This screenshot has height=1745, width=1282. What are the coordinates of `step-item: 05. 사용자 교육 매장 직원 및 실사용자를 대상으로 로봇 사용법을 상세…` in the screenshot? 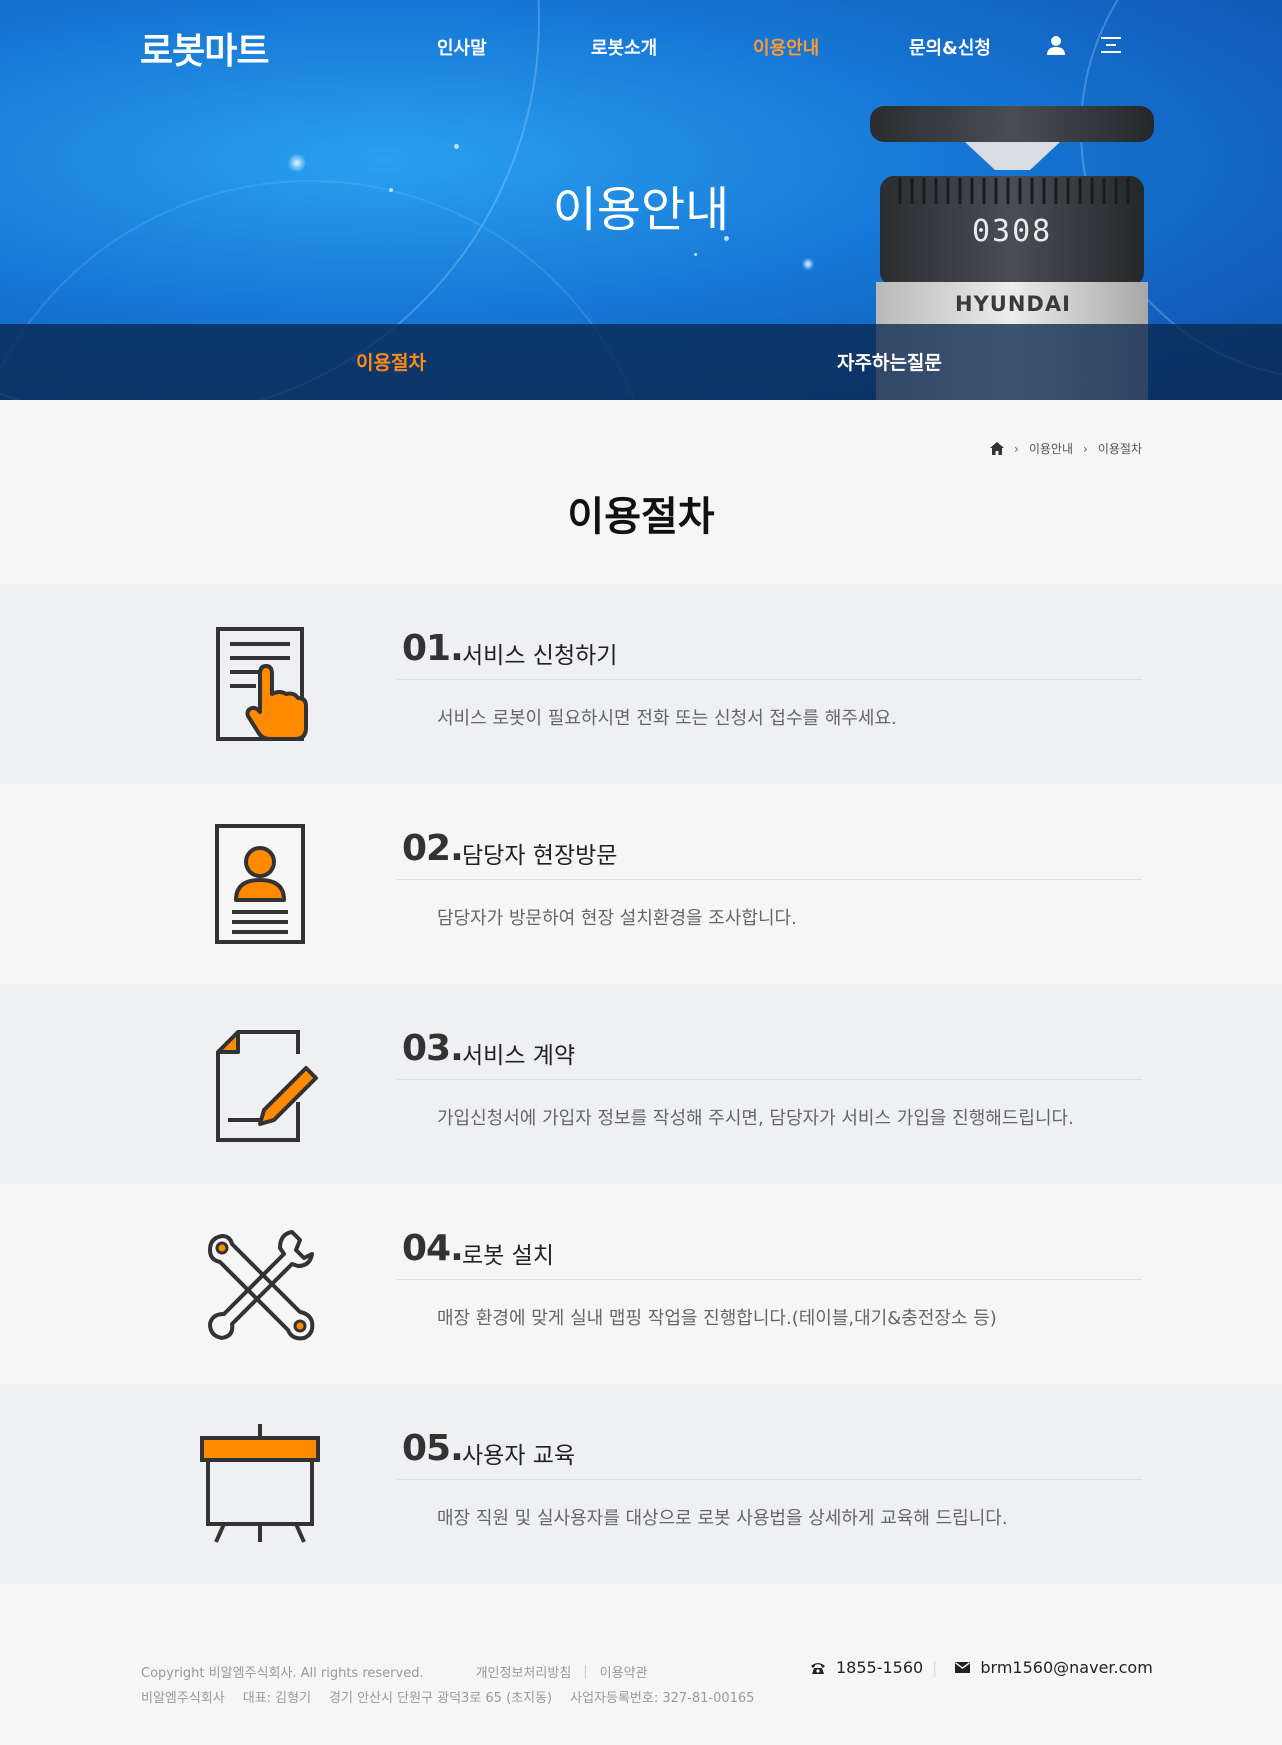 It's located at (641, 1484).